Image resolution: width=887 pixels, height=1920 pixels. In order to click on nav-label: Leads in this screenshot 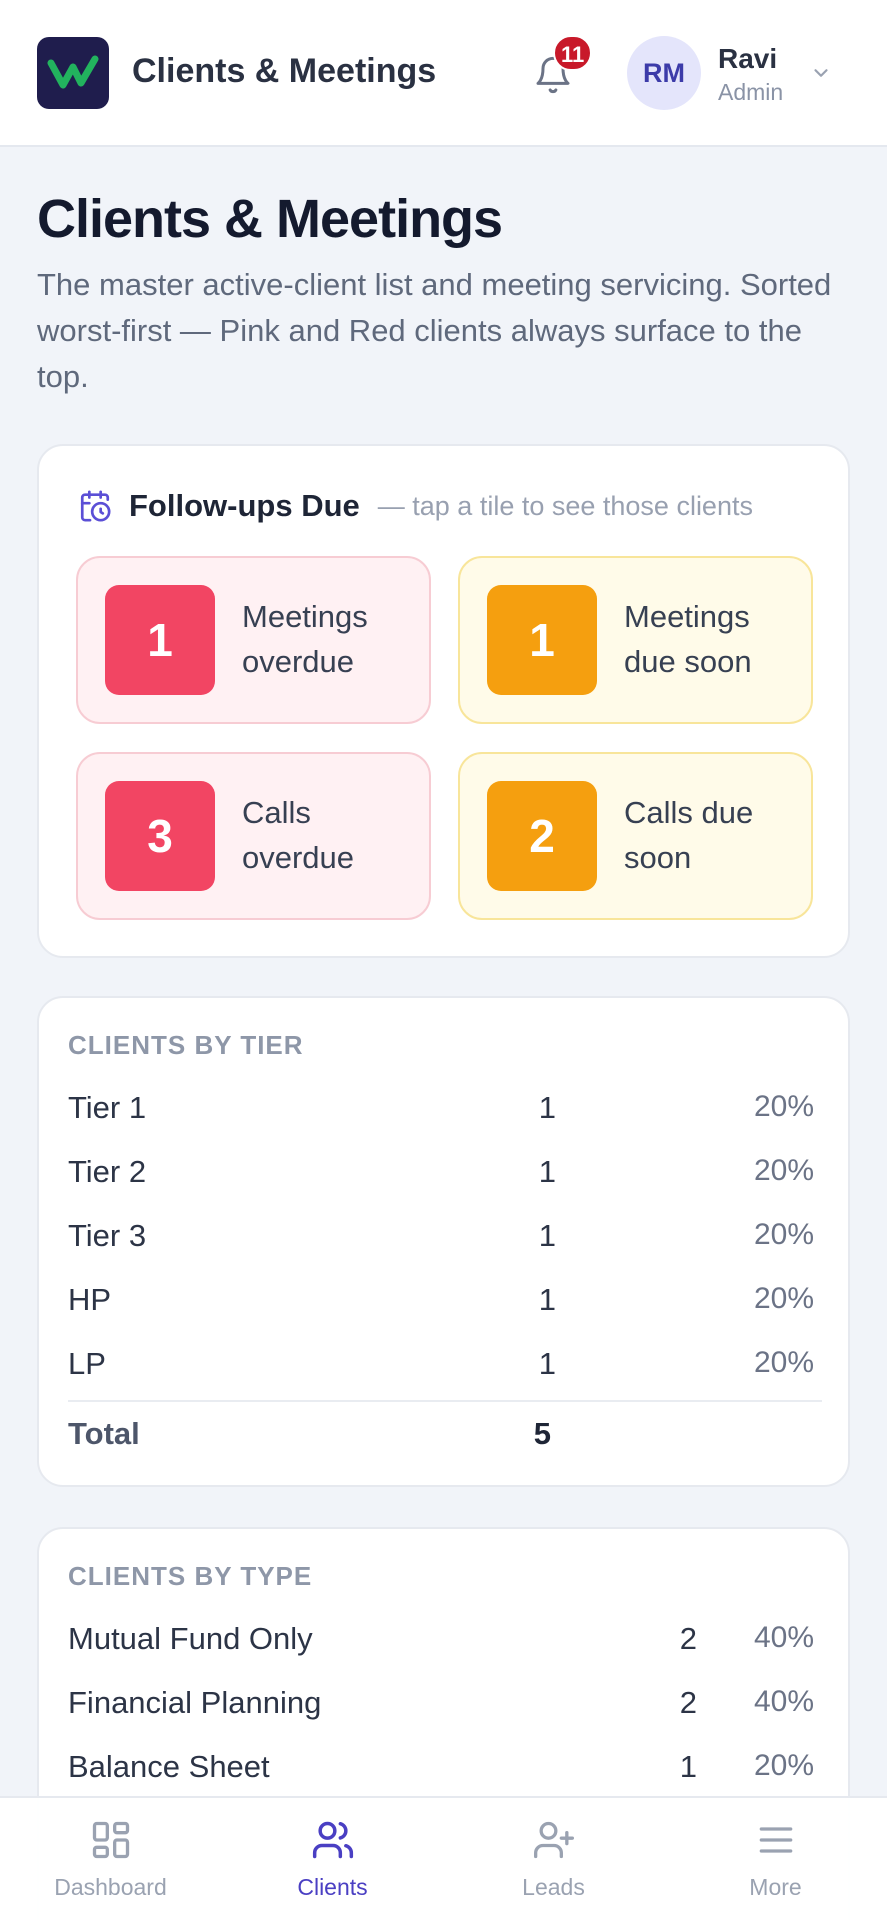, I will do `click(553, 1887)`.